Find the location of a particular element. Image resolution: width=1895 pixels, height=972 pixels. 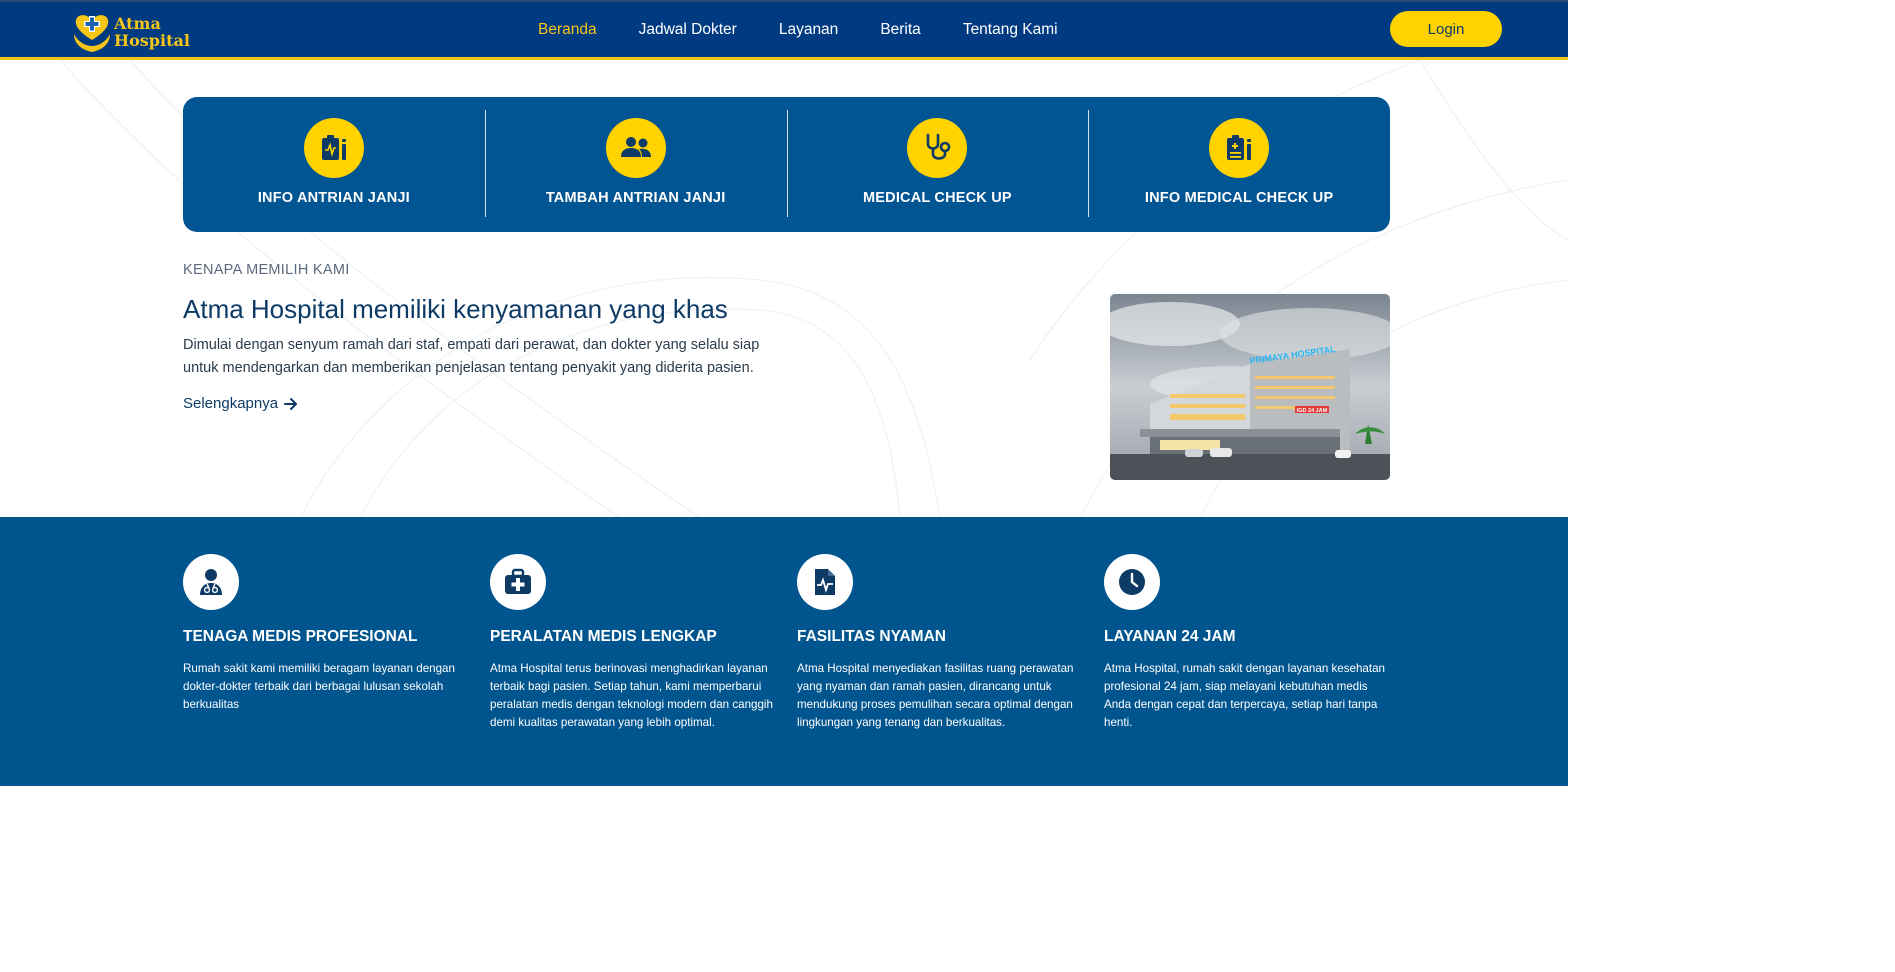

read-more-link: Selengkapnya is located at coordinates (240, 403).